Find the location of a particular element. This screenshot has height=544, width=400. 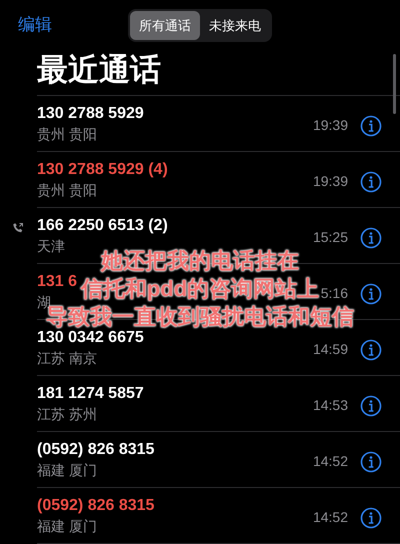

phone-number: 130 2788 5929 (4) is located at coordinates (102, 170).